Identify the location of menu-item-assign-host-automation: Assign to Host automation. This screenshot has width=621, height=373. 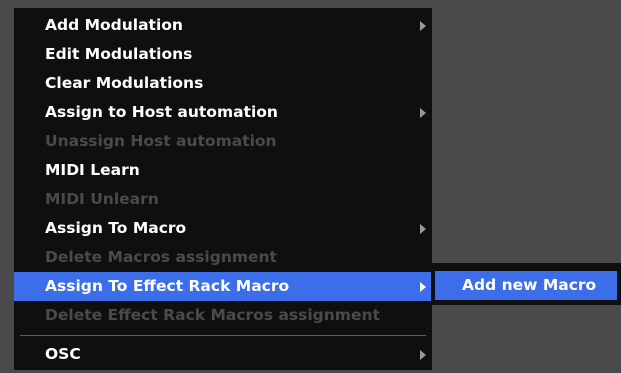
(223, 112).